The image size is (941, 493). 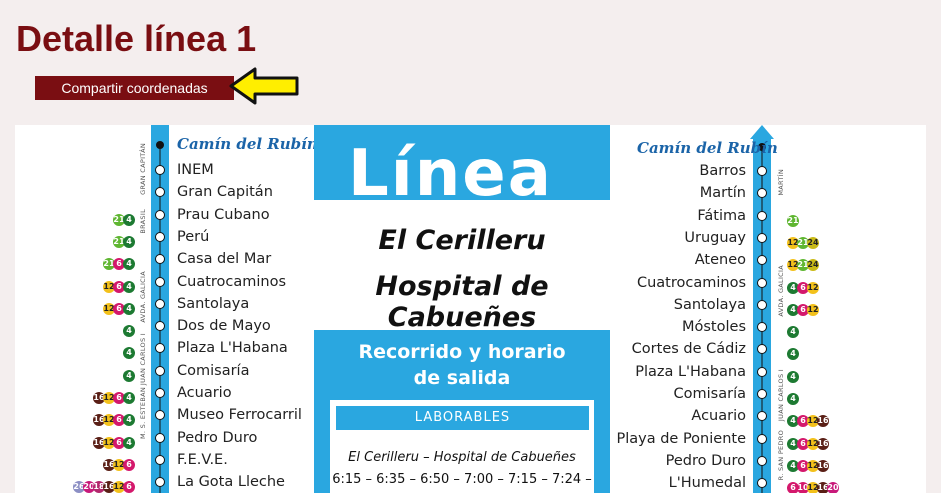 What do you see at coordinates (707, 148) in the screenshot?
I see `right-route-head: Camín del Rubín` at bounding box center [707, 148].